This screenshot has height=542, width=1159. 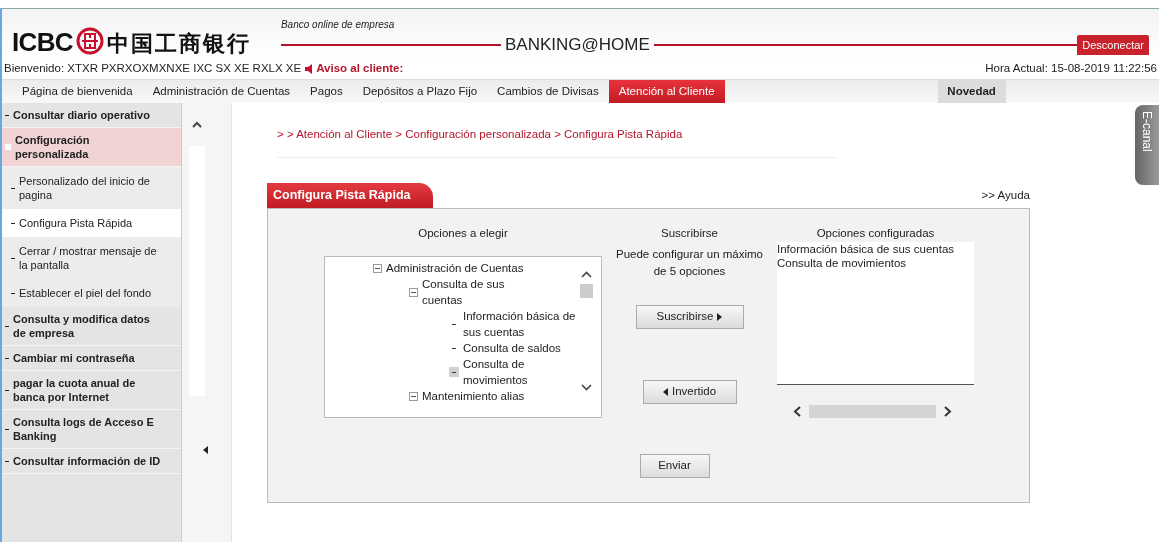 I want to click on scroll-right-icon, so click(x=948, y=411).